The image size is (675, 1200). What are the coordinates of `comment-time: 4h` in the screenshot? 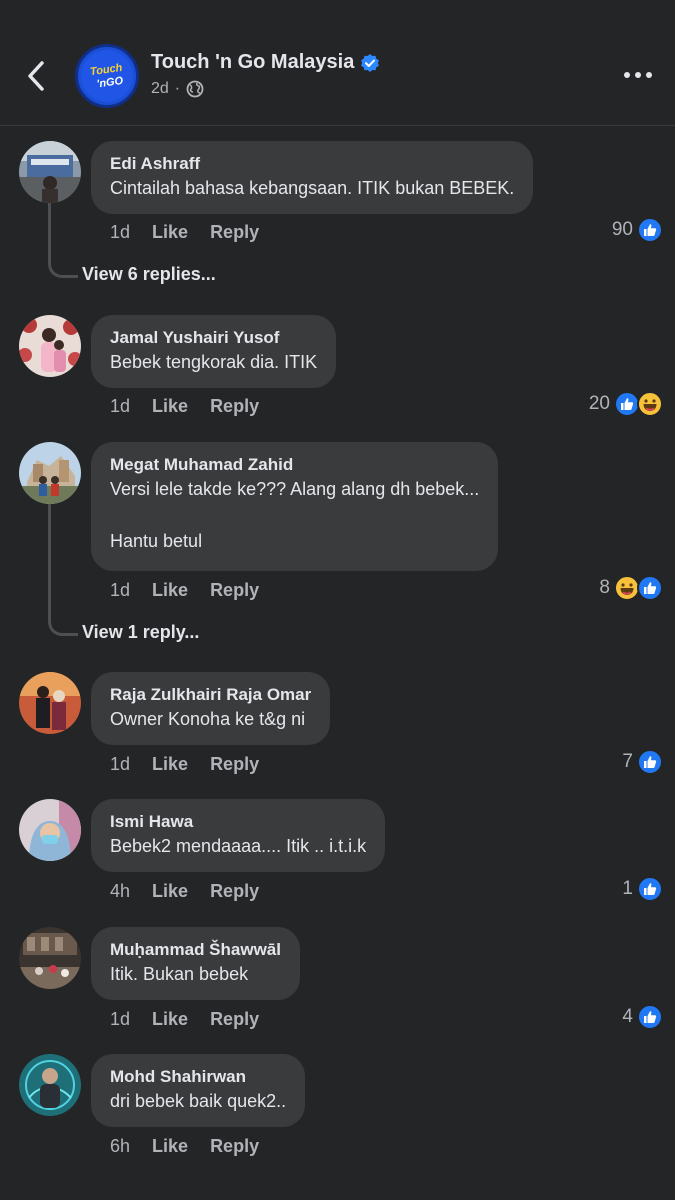 It's located at (120, 891).